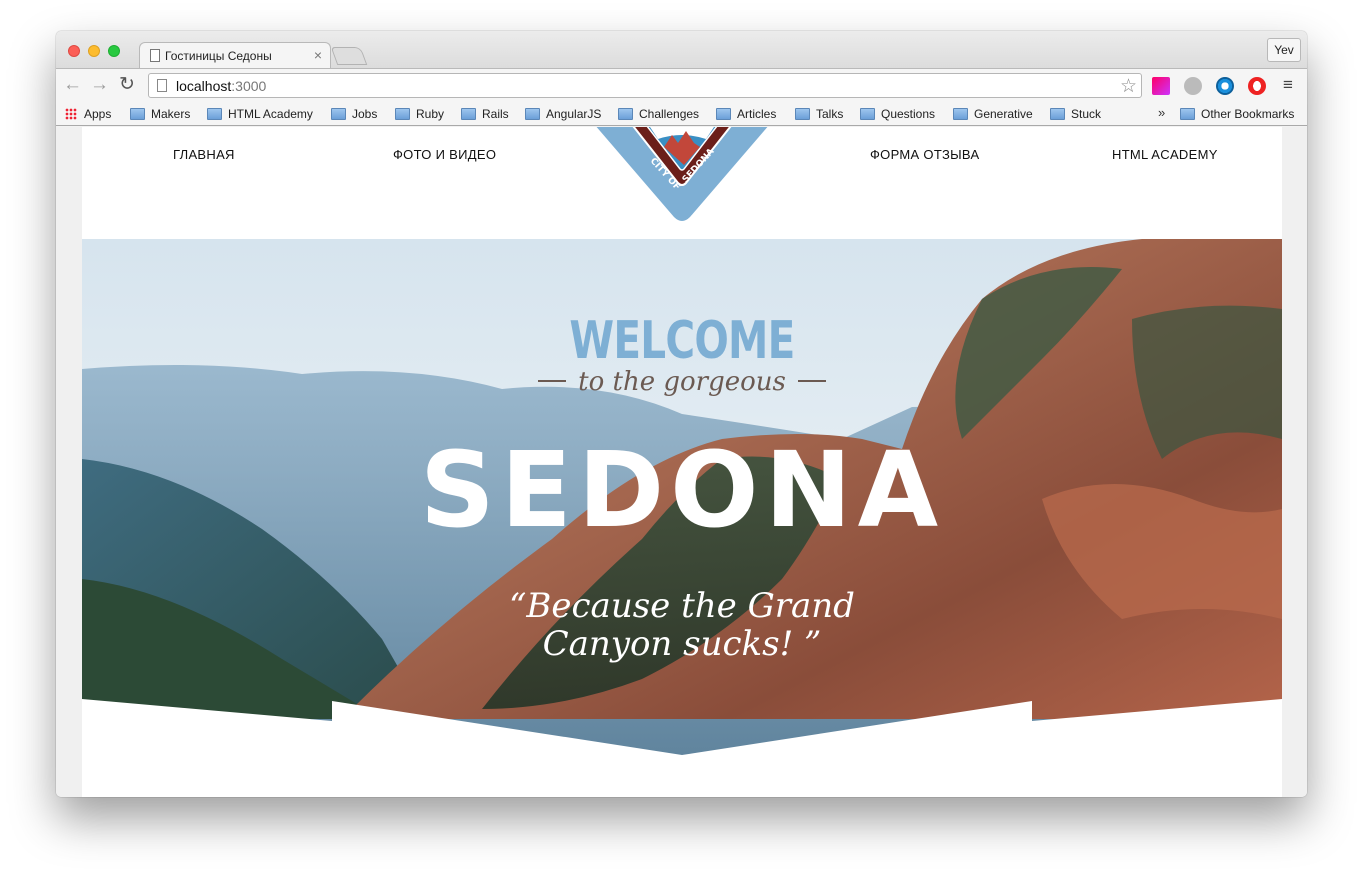  I want to click on bookmark-label: Ruby, so click(430, 114).